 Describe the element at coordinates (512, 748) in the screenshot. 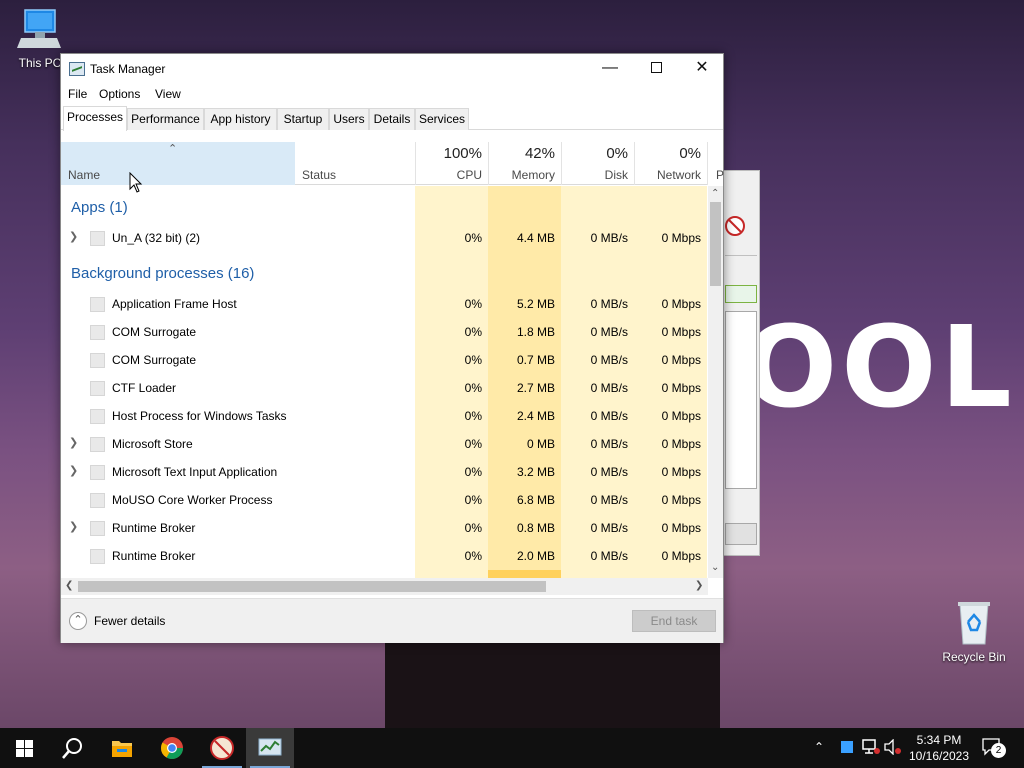

I see `taskbar: ⌃ 5:34 PM 10/16/2023 2` at that location.